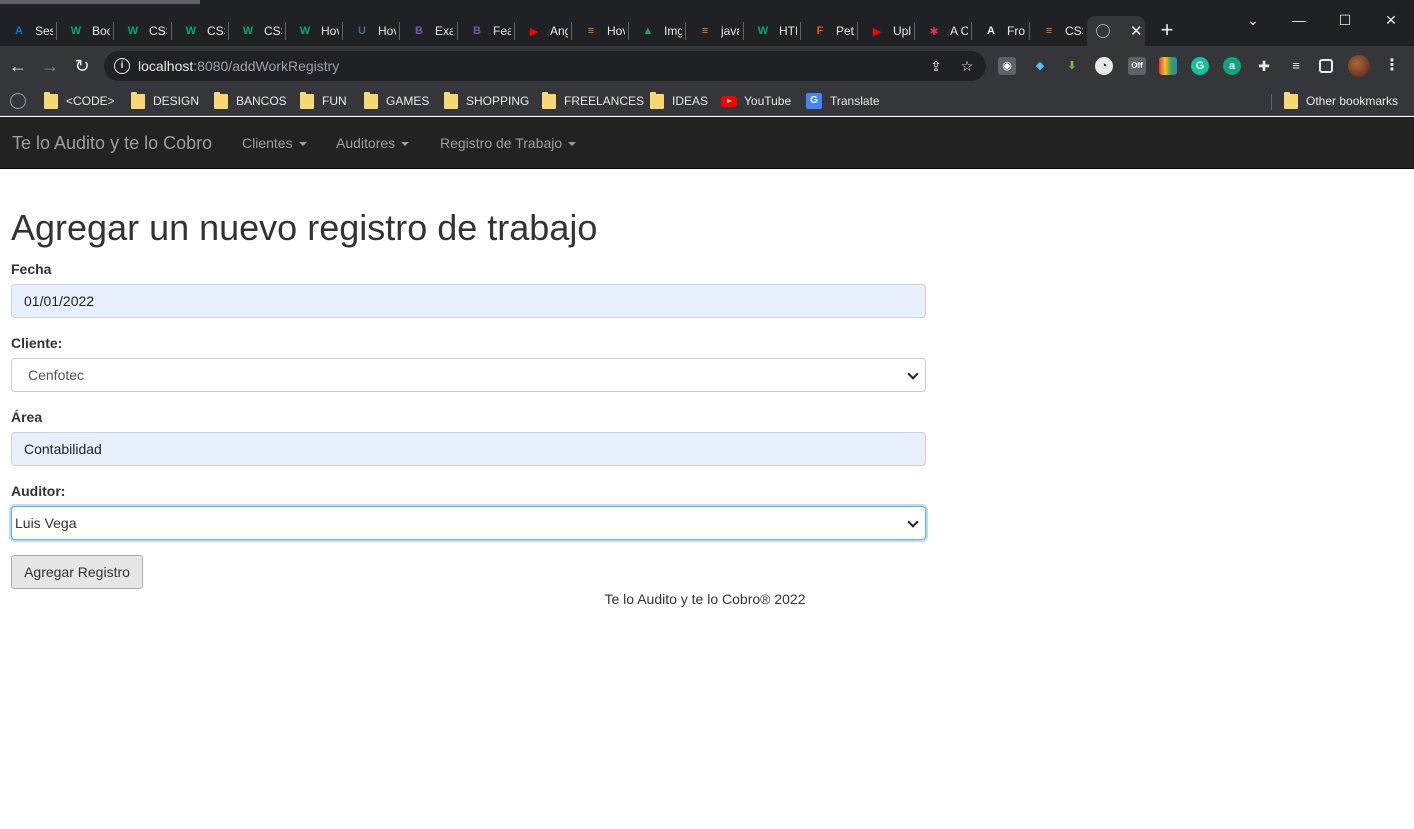 This screenshot has width=1414, height=829. What do you see at coordinates (366, 143) in the screenshot?
I see `nav-auditores-label: Auditores` at bounding box center [366, 143].